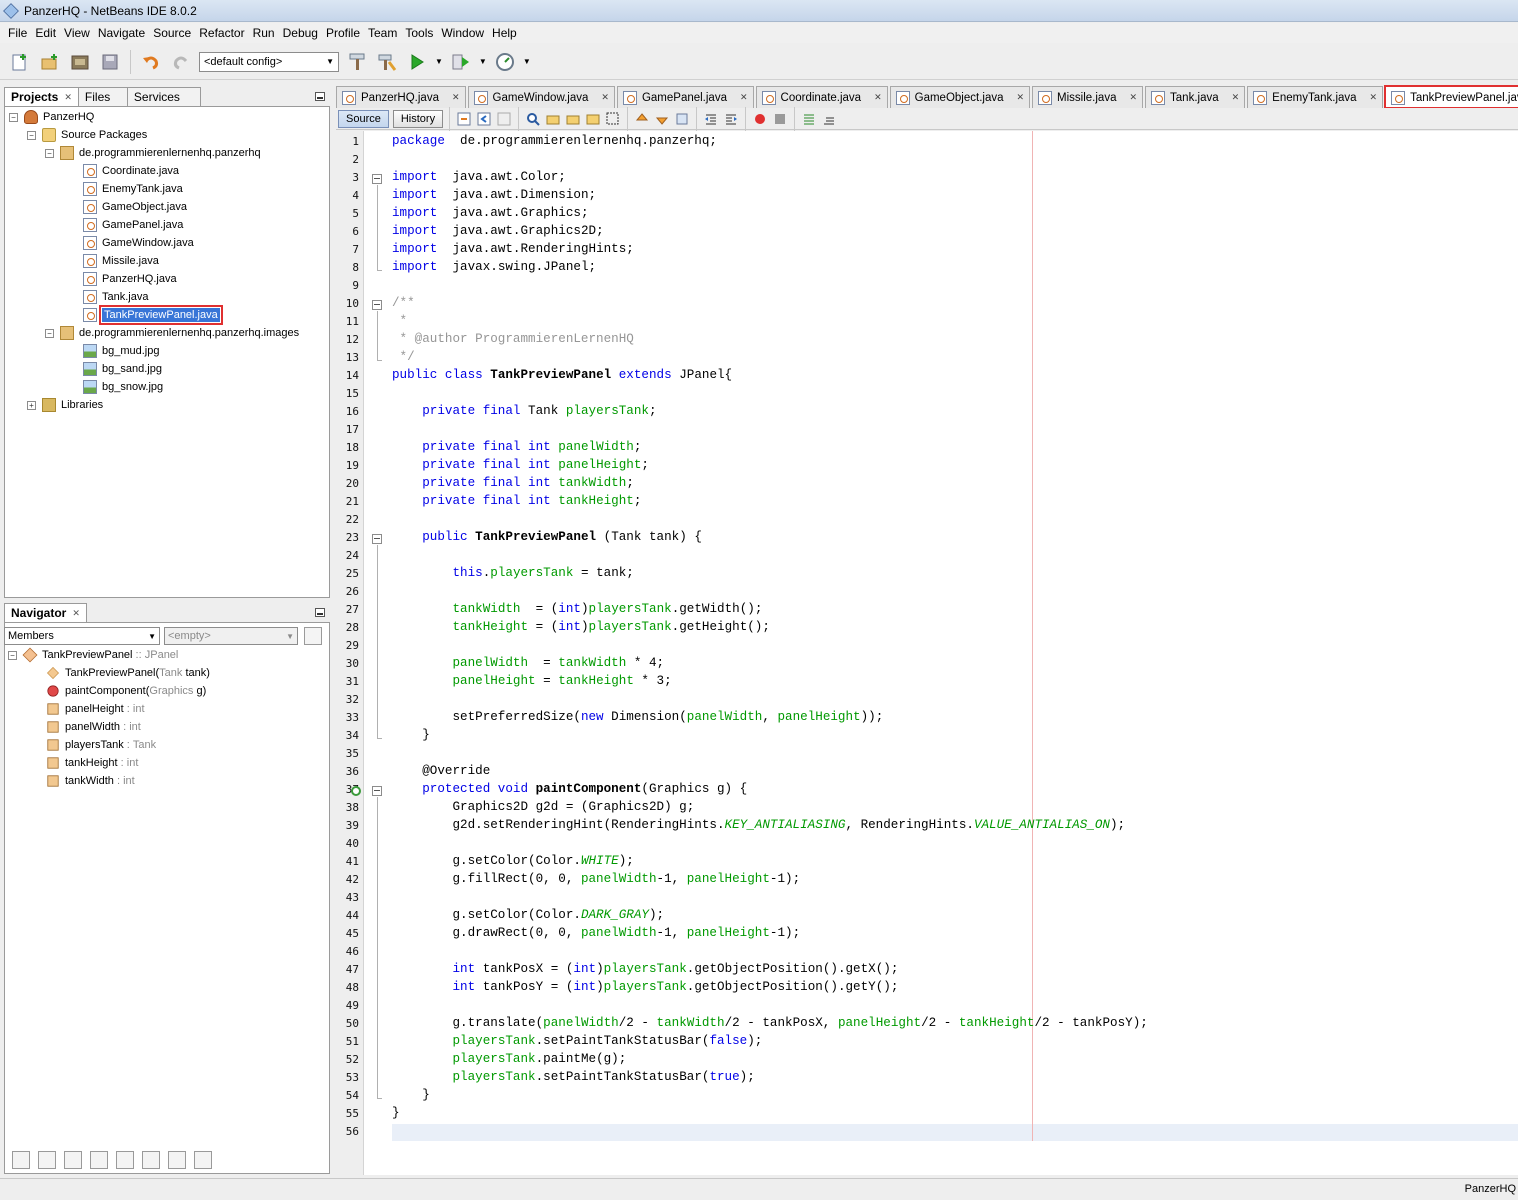 Image resolution: width=1518 pixels, height=1200 pixels. What do you see at coordinates (387, 62) in the screenshot?
I see `clean-build-icon` at bounding box center [387, 62].